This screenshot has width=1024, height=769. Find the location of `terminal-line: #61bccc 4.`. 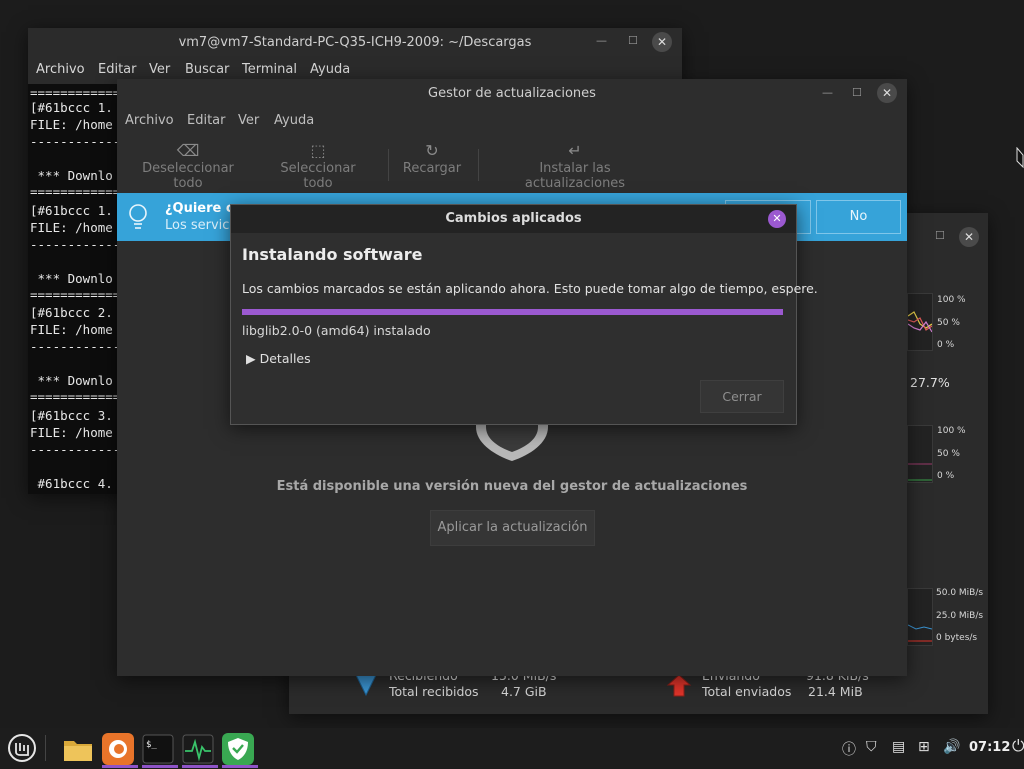

terminal-line: #61bccc 4. is located at coordinates (71, 483).